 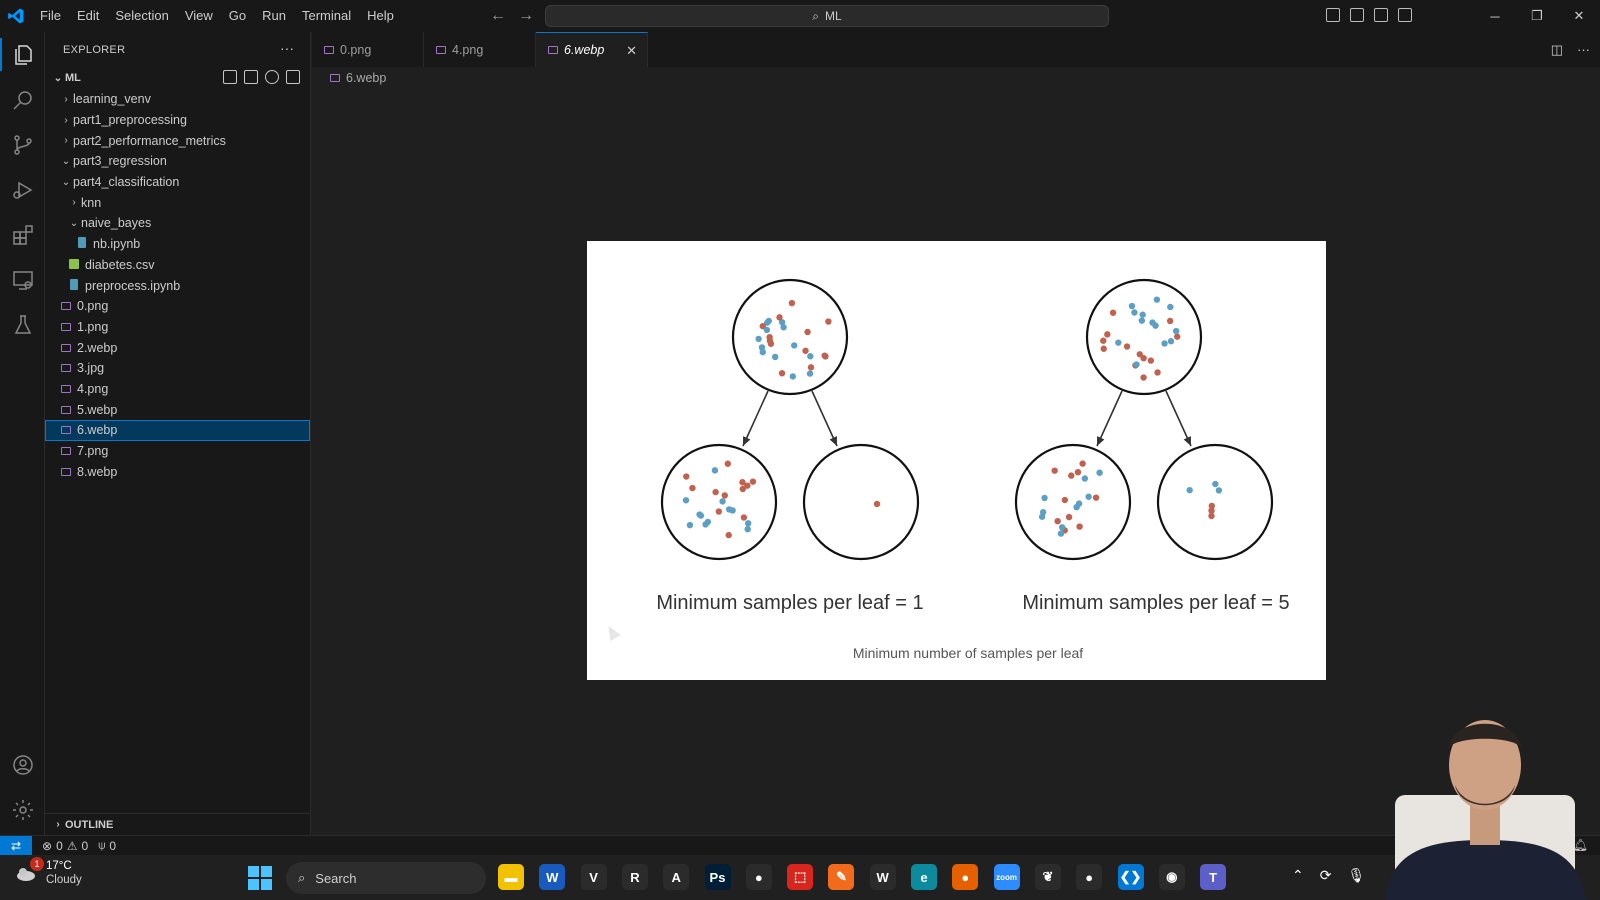 I want to click on breadcrumb-file: 6.webp, so click(x=366, y=78).